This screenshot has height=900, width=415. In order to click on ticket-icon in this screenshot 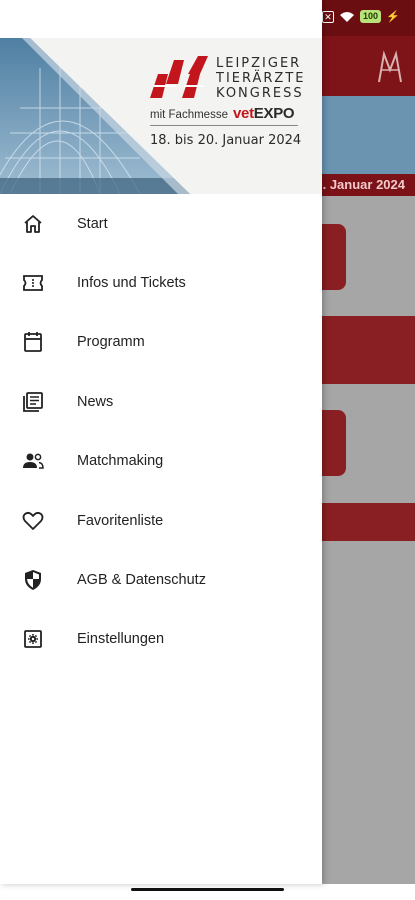, I will do `click(33, 283)`.